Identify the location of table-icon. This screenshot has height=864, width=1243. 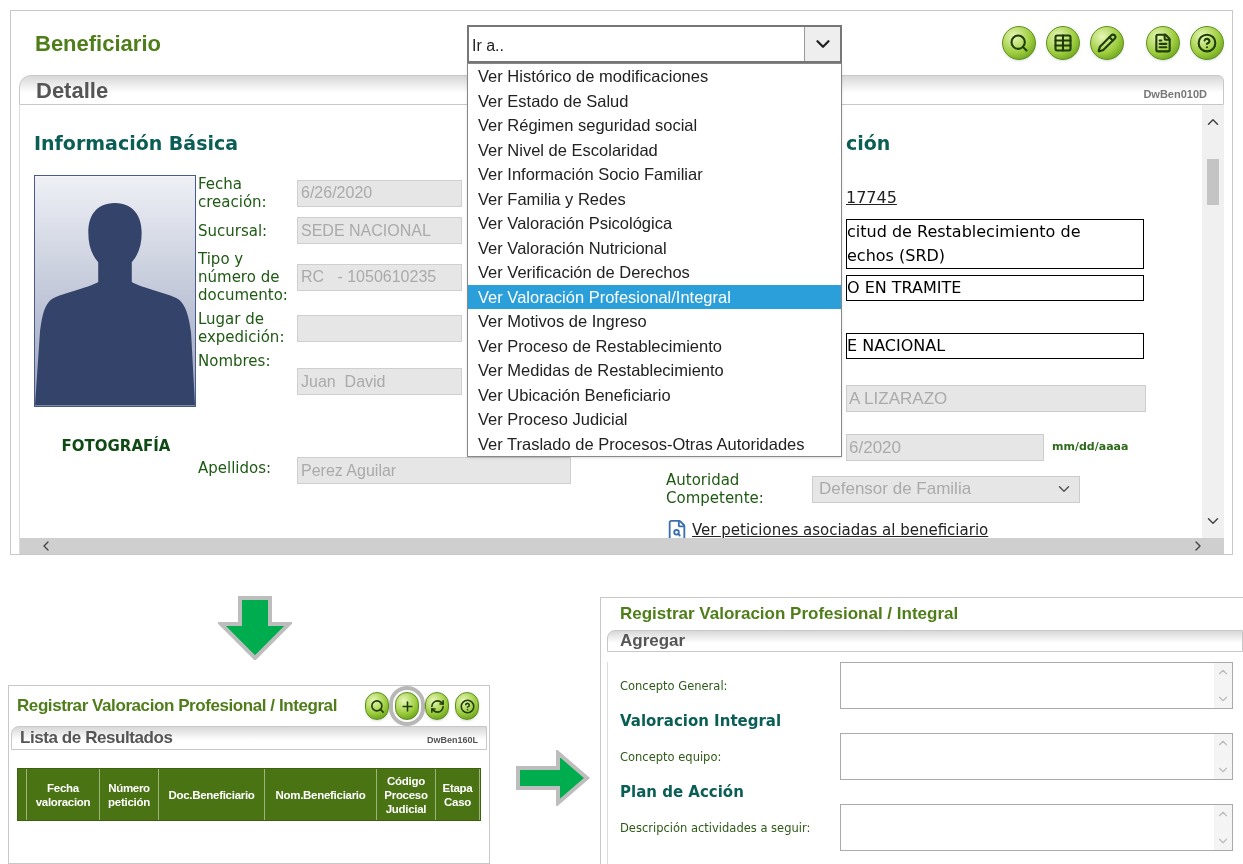
(1063, 43).